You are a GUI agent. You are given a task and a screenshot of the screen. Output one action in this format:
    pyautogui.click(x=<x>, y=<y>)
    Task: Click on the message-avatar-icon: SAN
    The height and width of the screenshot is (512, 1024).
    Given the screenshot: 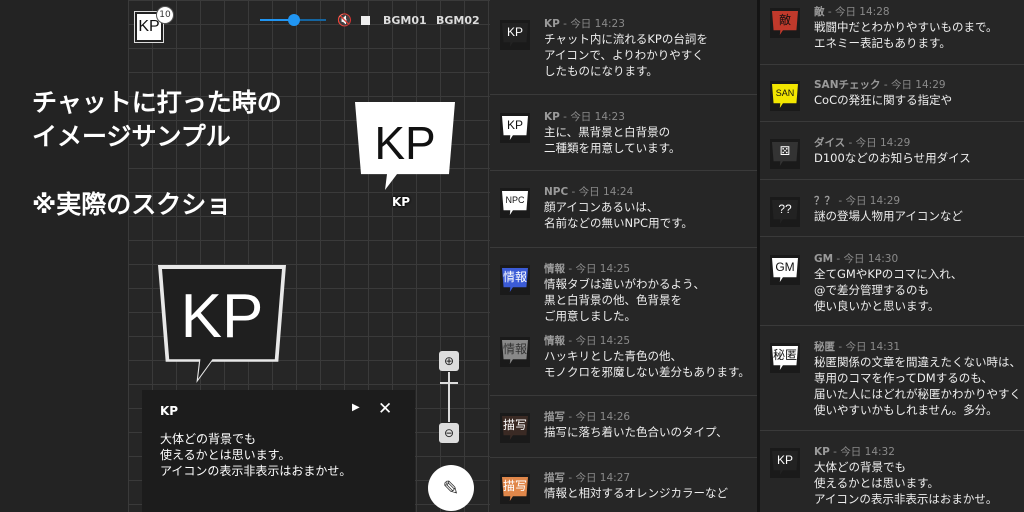 What is the action you would take?
    pyautogui.click(x=785, y=96)
    